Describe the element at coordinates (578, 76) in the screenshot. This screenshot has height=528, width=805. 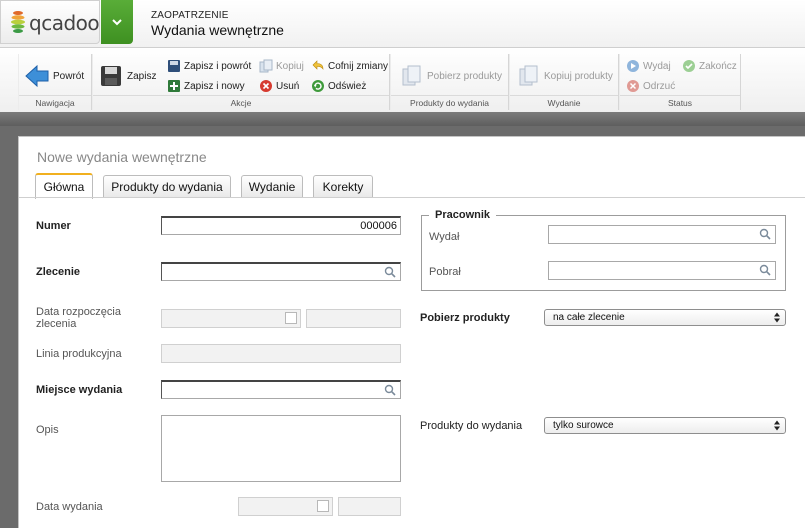
I see `copy-products-label: Kopiuj produkty` at that location.